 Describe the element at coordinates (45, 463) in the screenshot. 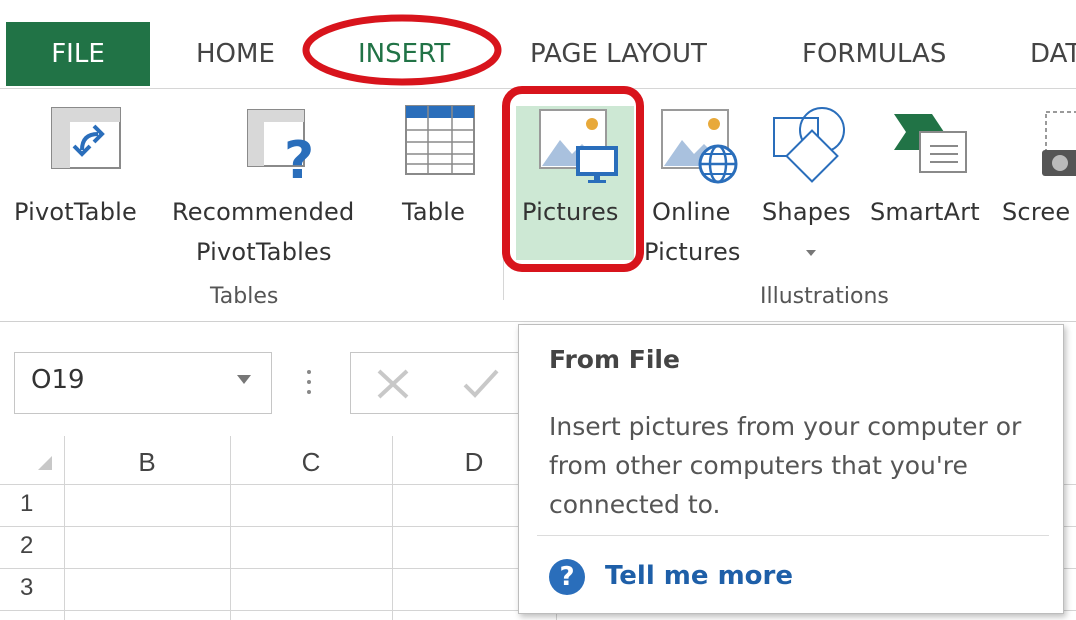

I see `select-all-icon` at that location.